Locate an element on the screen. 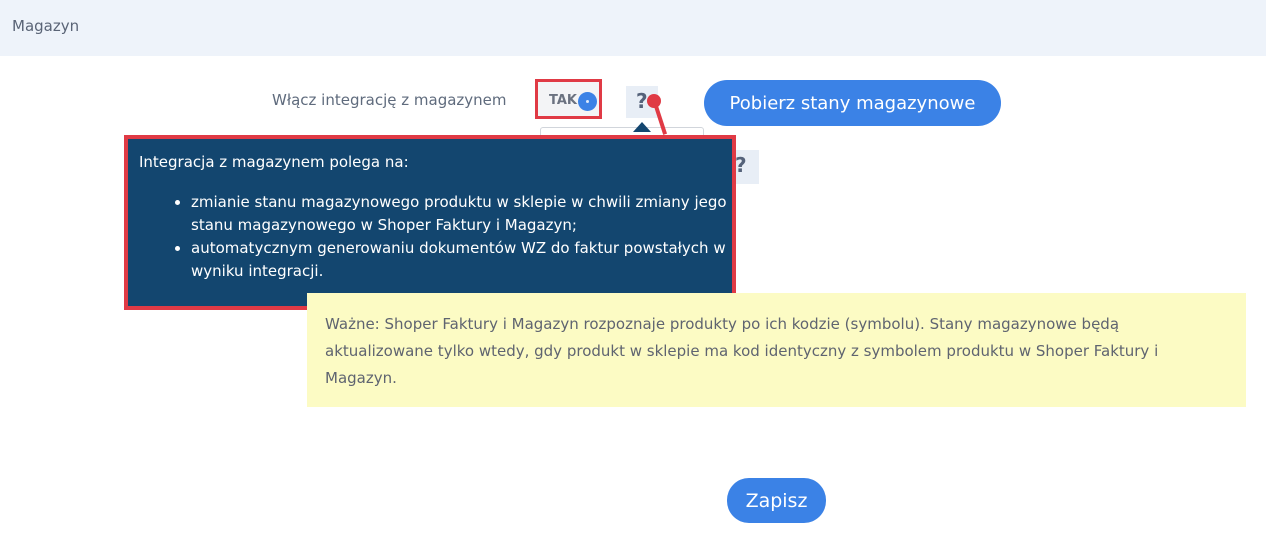 The width and height of the screenshot is (1266, 537). integration-label: Włącz integrację z magazynem is located at coordinates (389, 100).